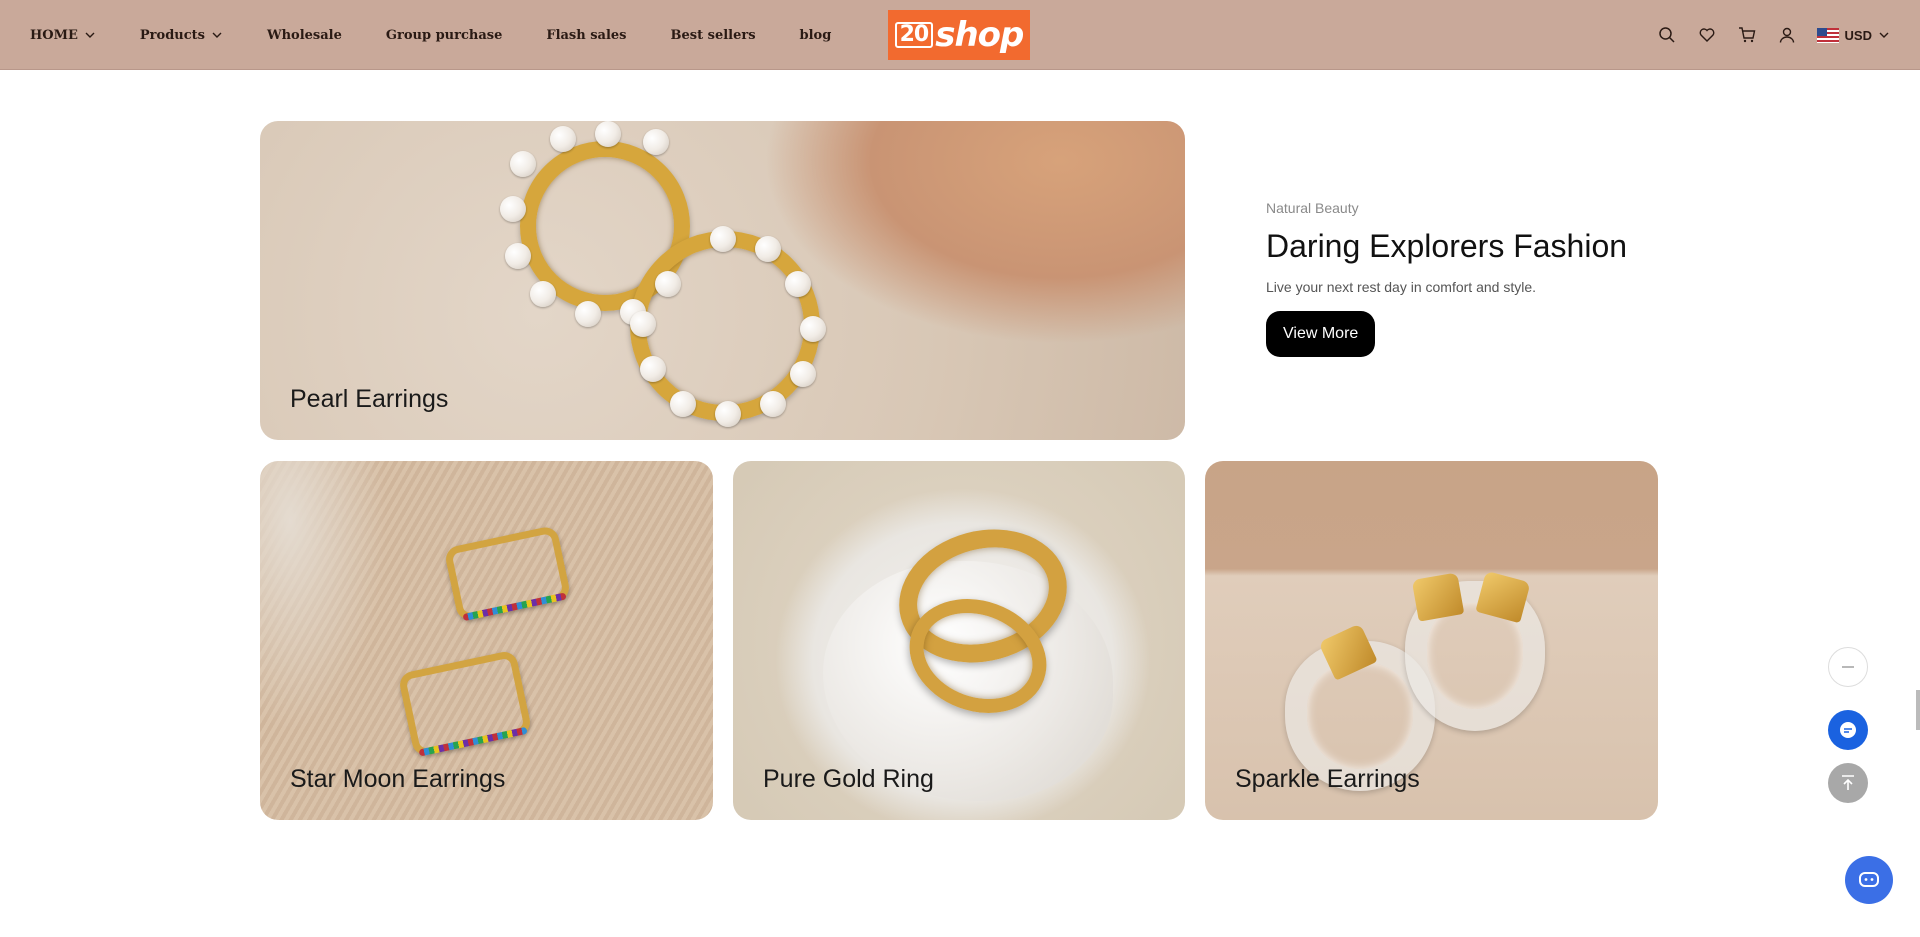 This screenshot has height=937, width=1920. Describe the element at coordinates (1918, 710) in the screenshot. I see `scrollbar-thumb` at that location.